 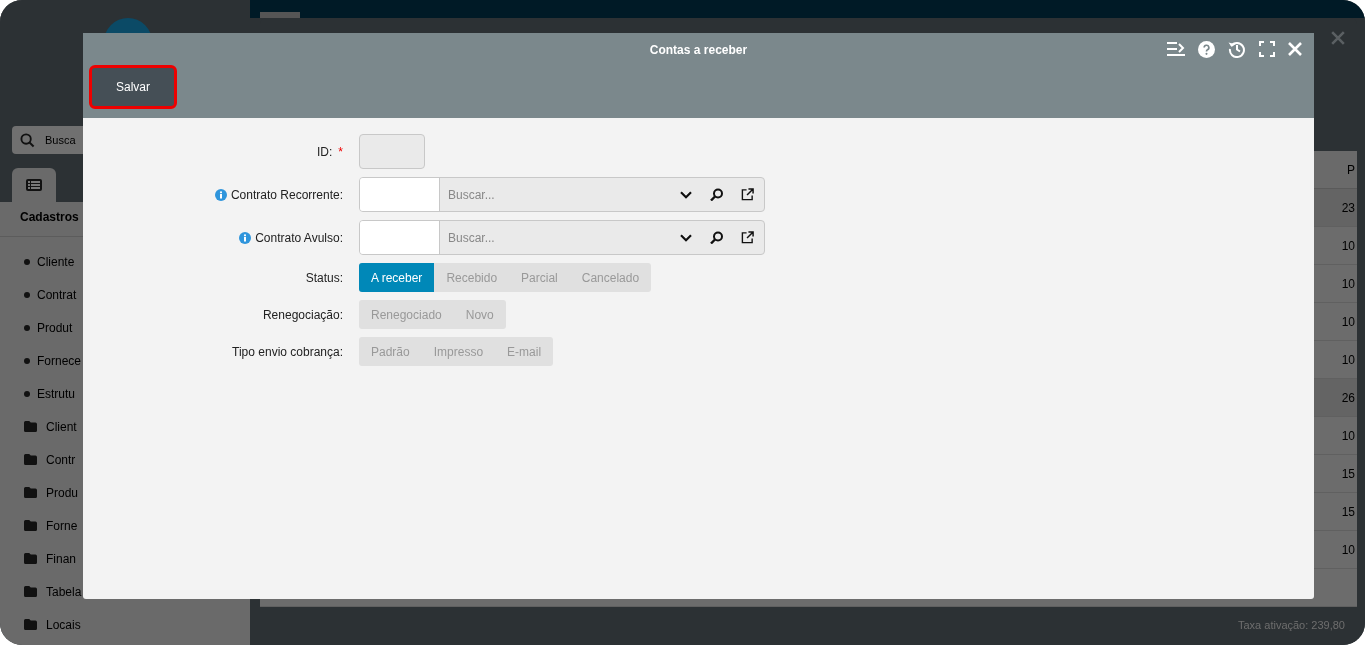 I want to click on field-label: Contrato Recorrente:, so click(x=286, y=194).